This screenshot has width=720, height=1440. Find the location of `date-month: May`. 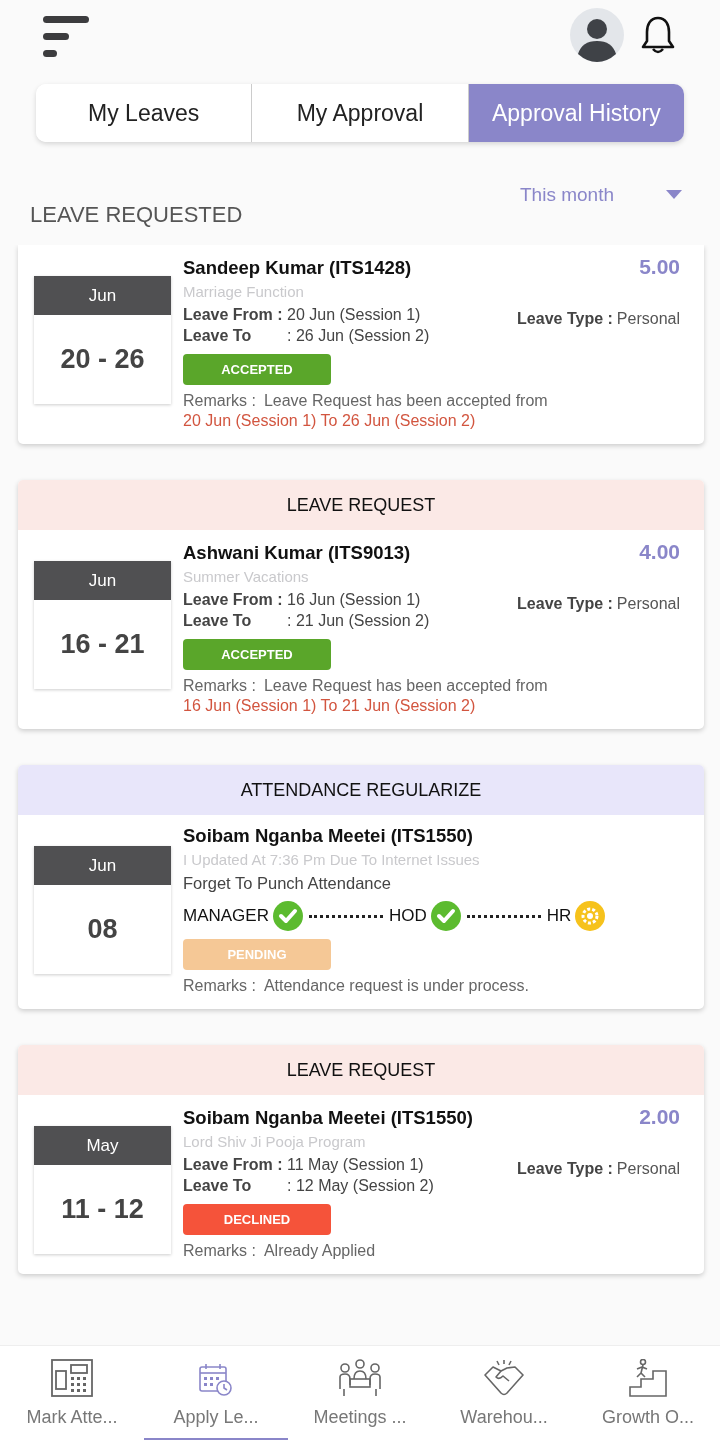

date-month: May is located at coordinates (102, 1145).